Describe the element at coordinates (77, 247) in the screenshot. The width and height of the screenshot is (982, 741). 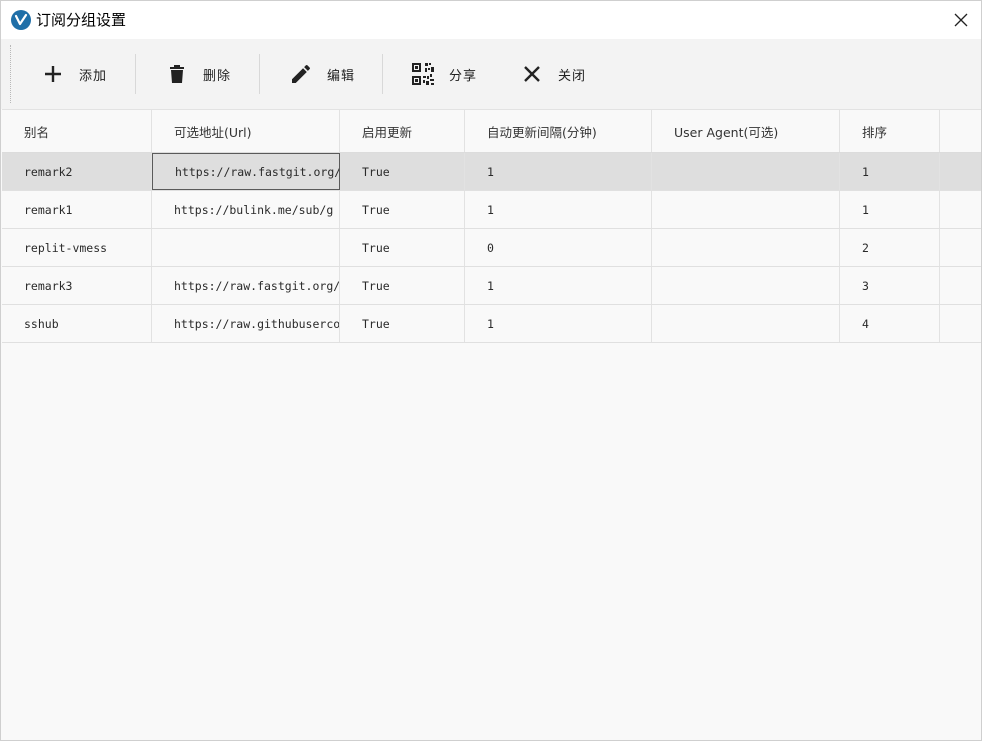
I see `cell-alias: replit-vmess` at that location.